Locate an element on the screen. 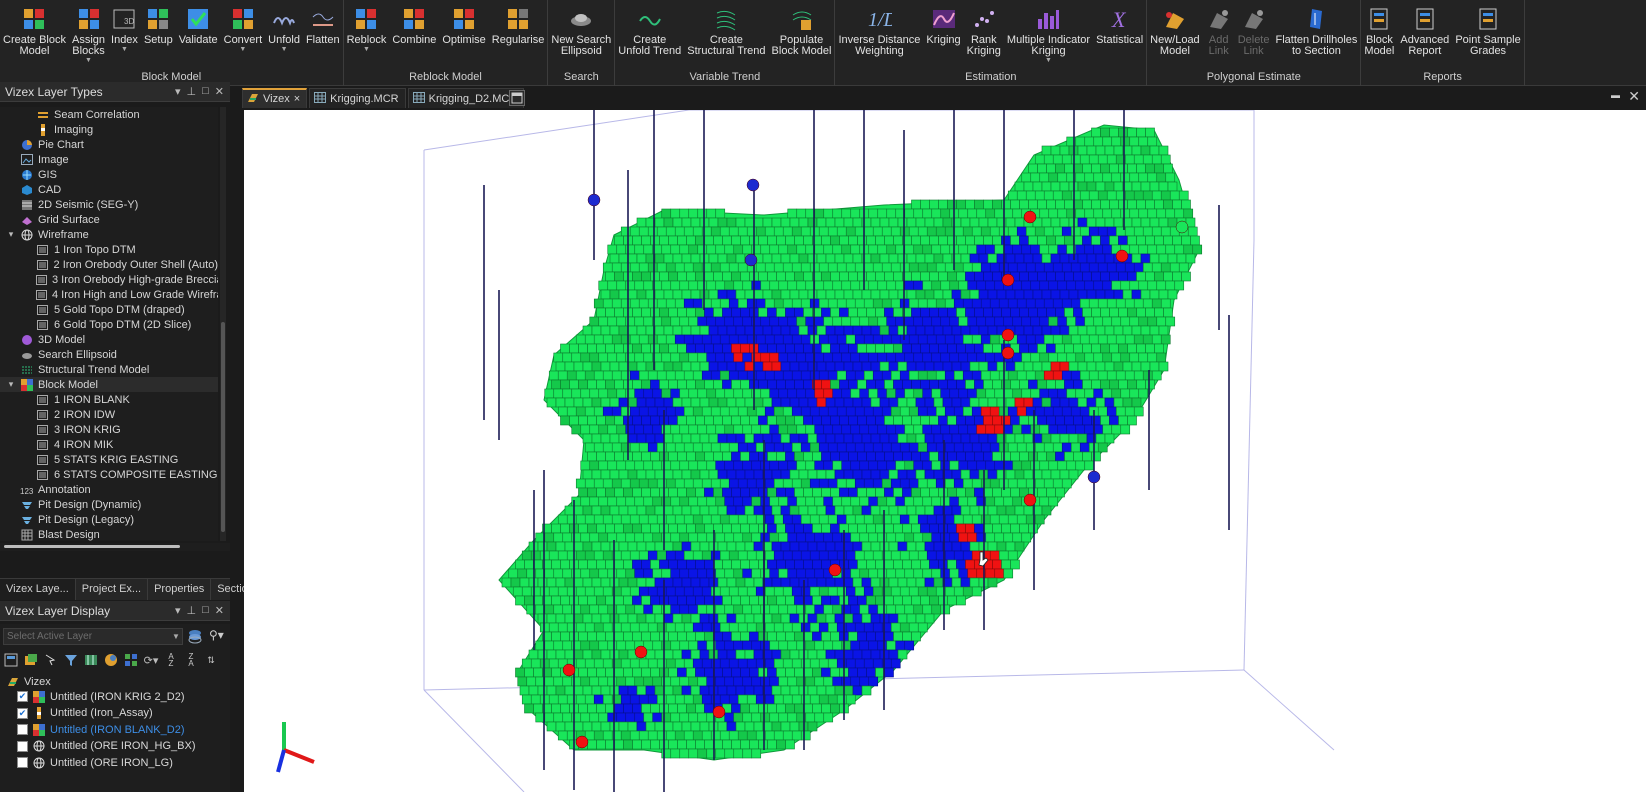  layer-add-icon is located at coordinates (31, 660).